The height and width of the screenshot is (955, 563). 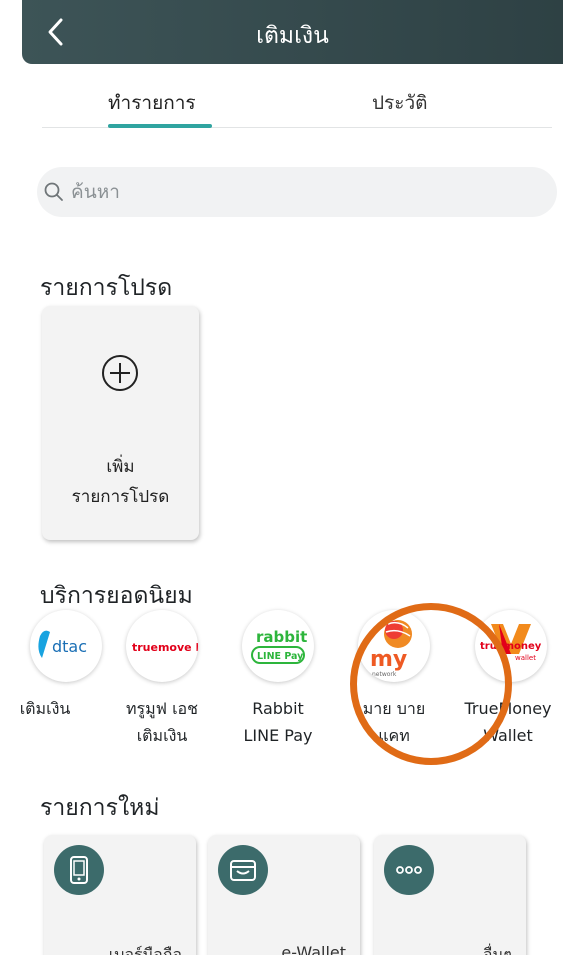 What do you see at coordinates (120, 895) in the screenshot?
I see `new-item-mobile-number: เบอร์มือถือ` at bounding box center [120, 895].